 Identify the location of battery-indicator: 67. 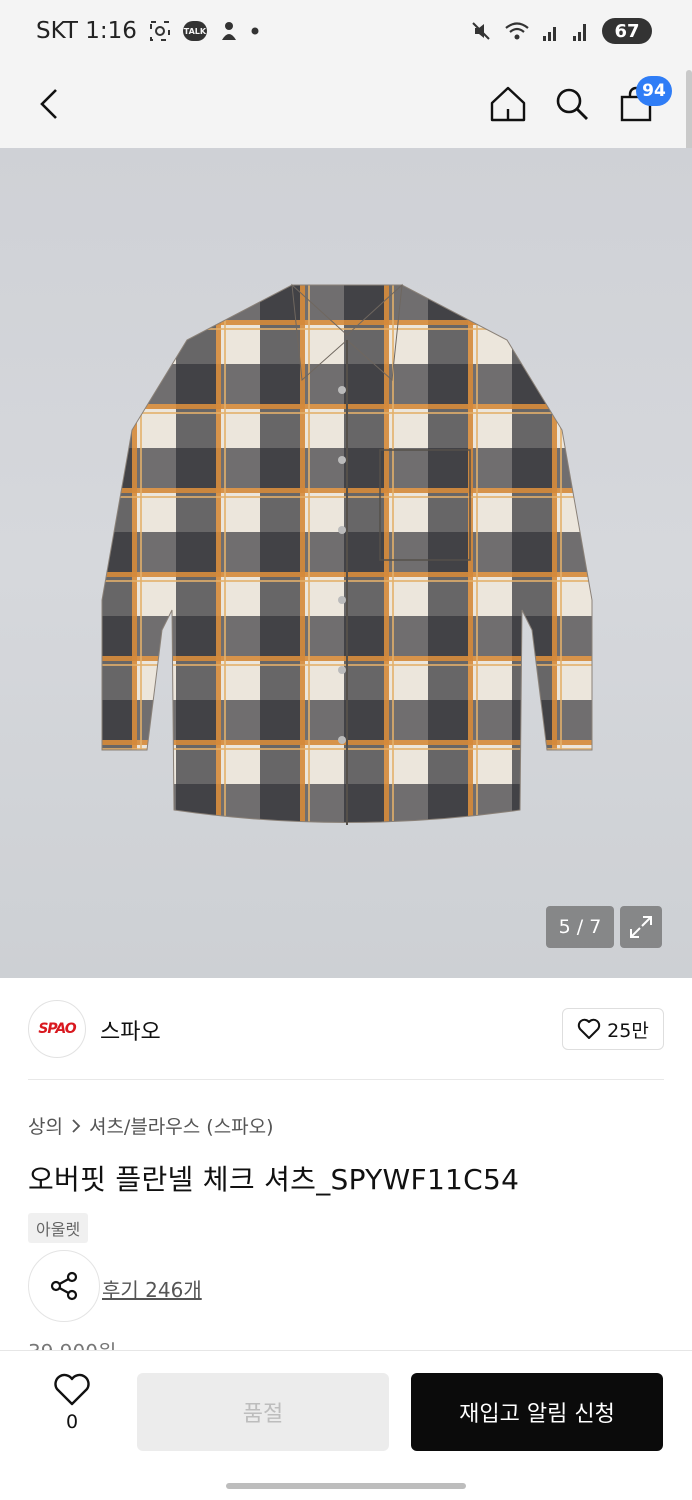
(627, 31).